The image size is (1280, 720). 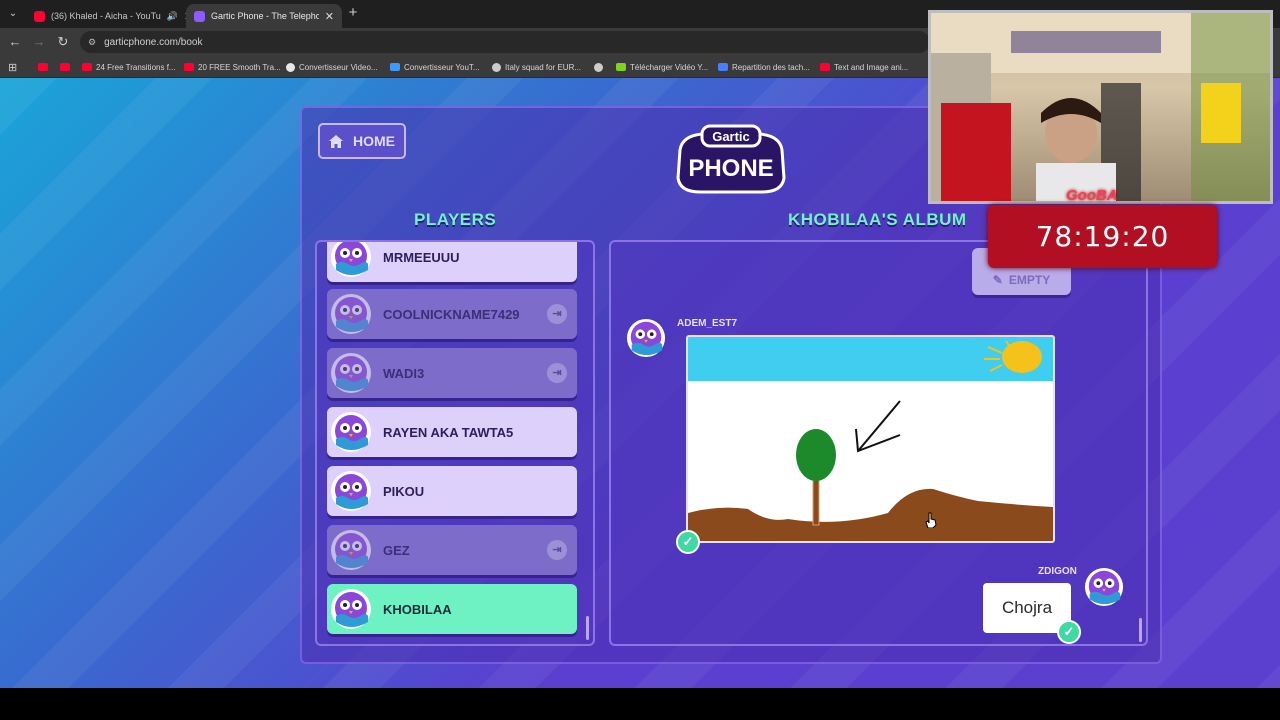 I want to click on answer-author-name: ZDIGON, so click(x=1057, y=571).